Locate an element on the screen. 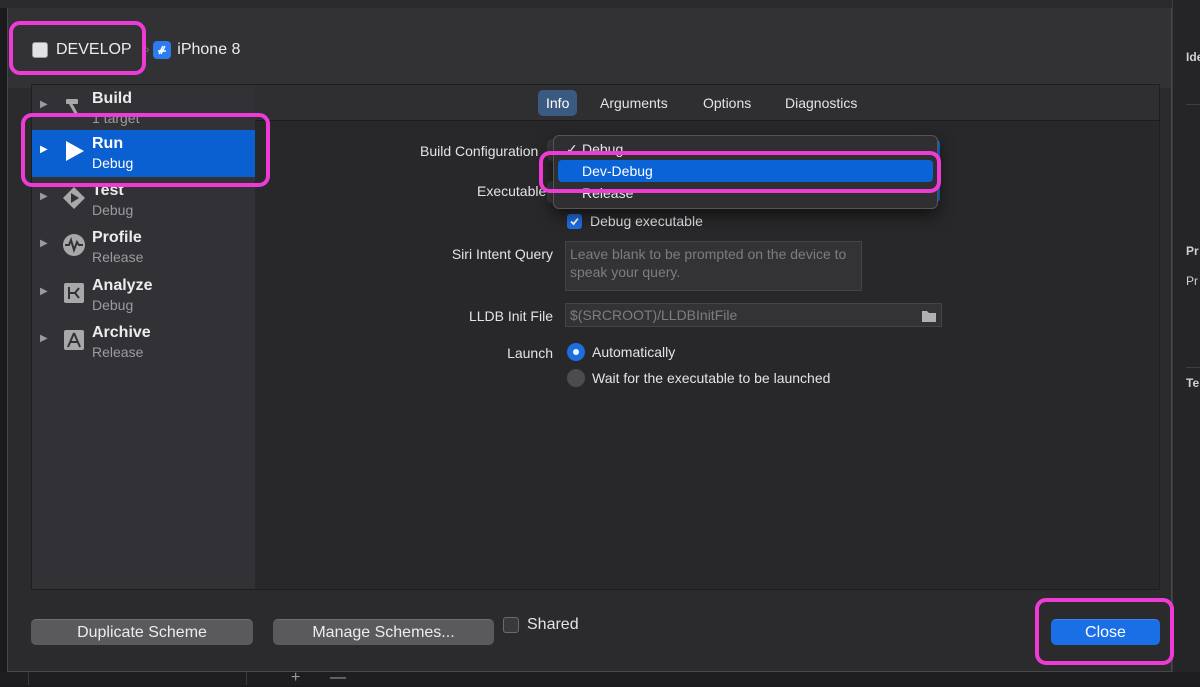 This screenshot has height=687, width=1200. close-button: Close is located at coordinates (1105, 632).